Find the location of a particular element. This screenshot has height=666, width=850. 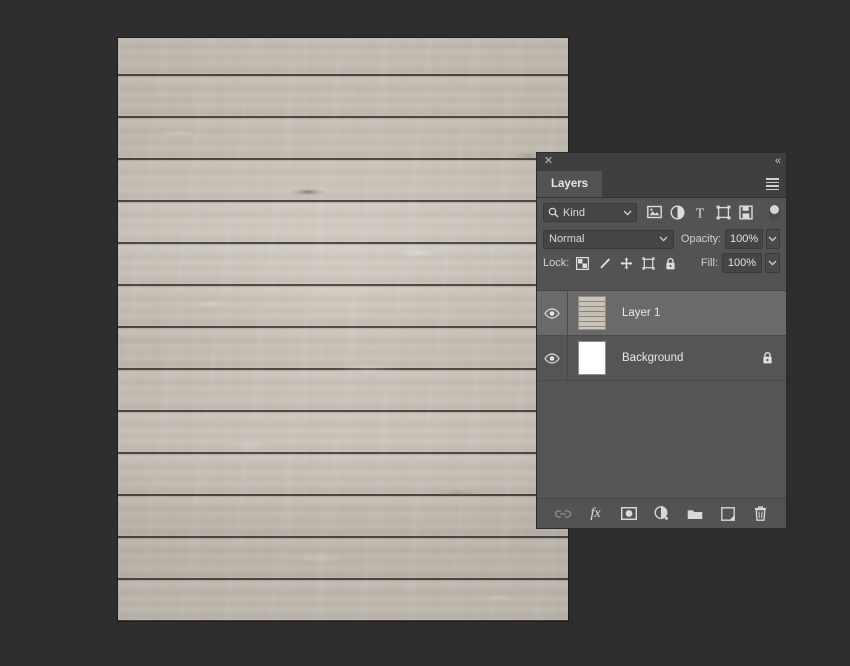

lock-position-icon is located at coordinates (626, 263).